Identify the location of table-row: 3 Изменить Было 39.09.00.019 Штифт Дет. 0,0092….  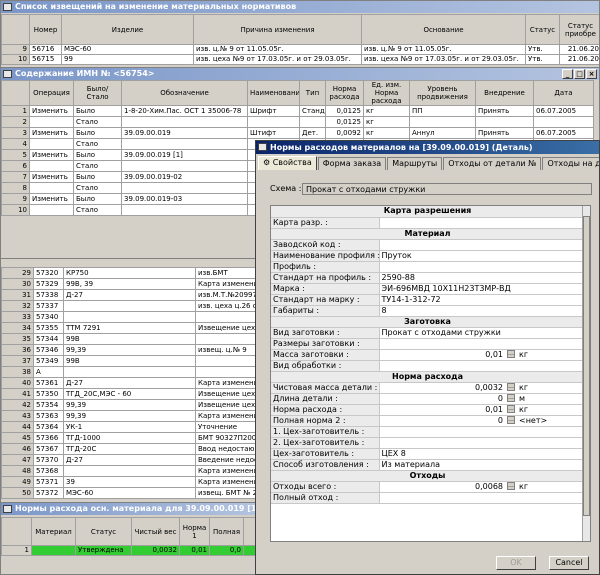
(297, 133).